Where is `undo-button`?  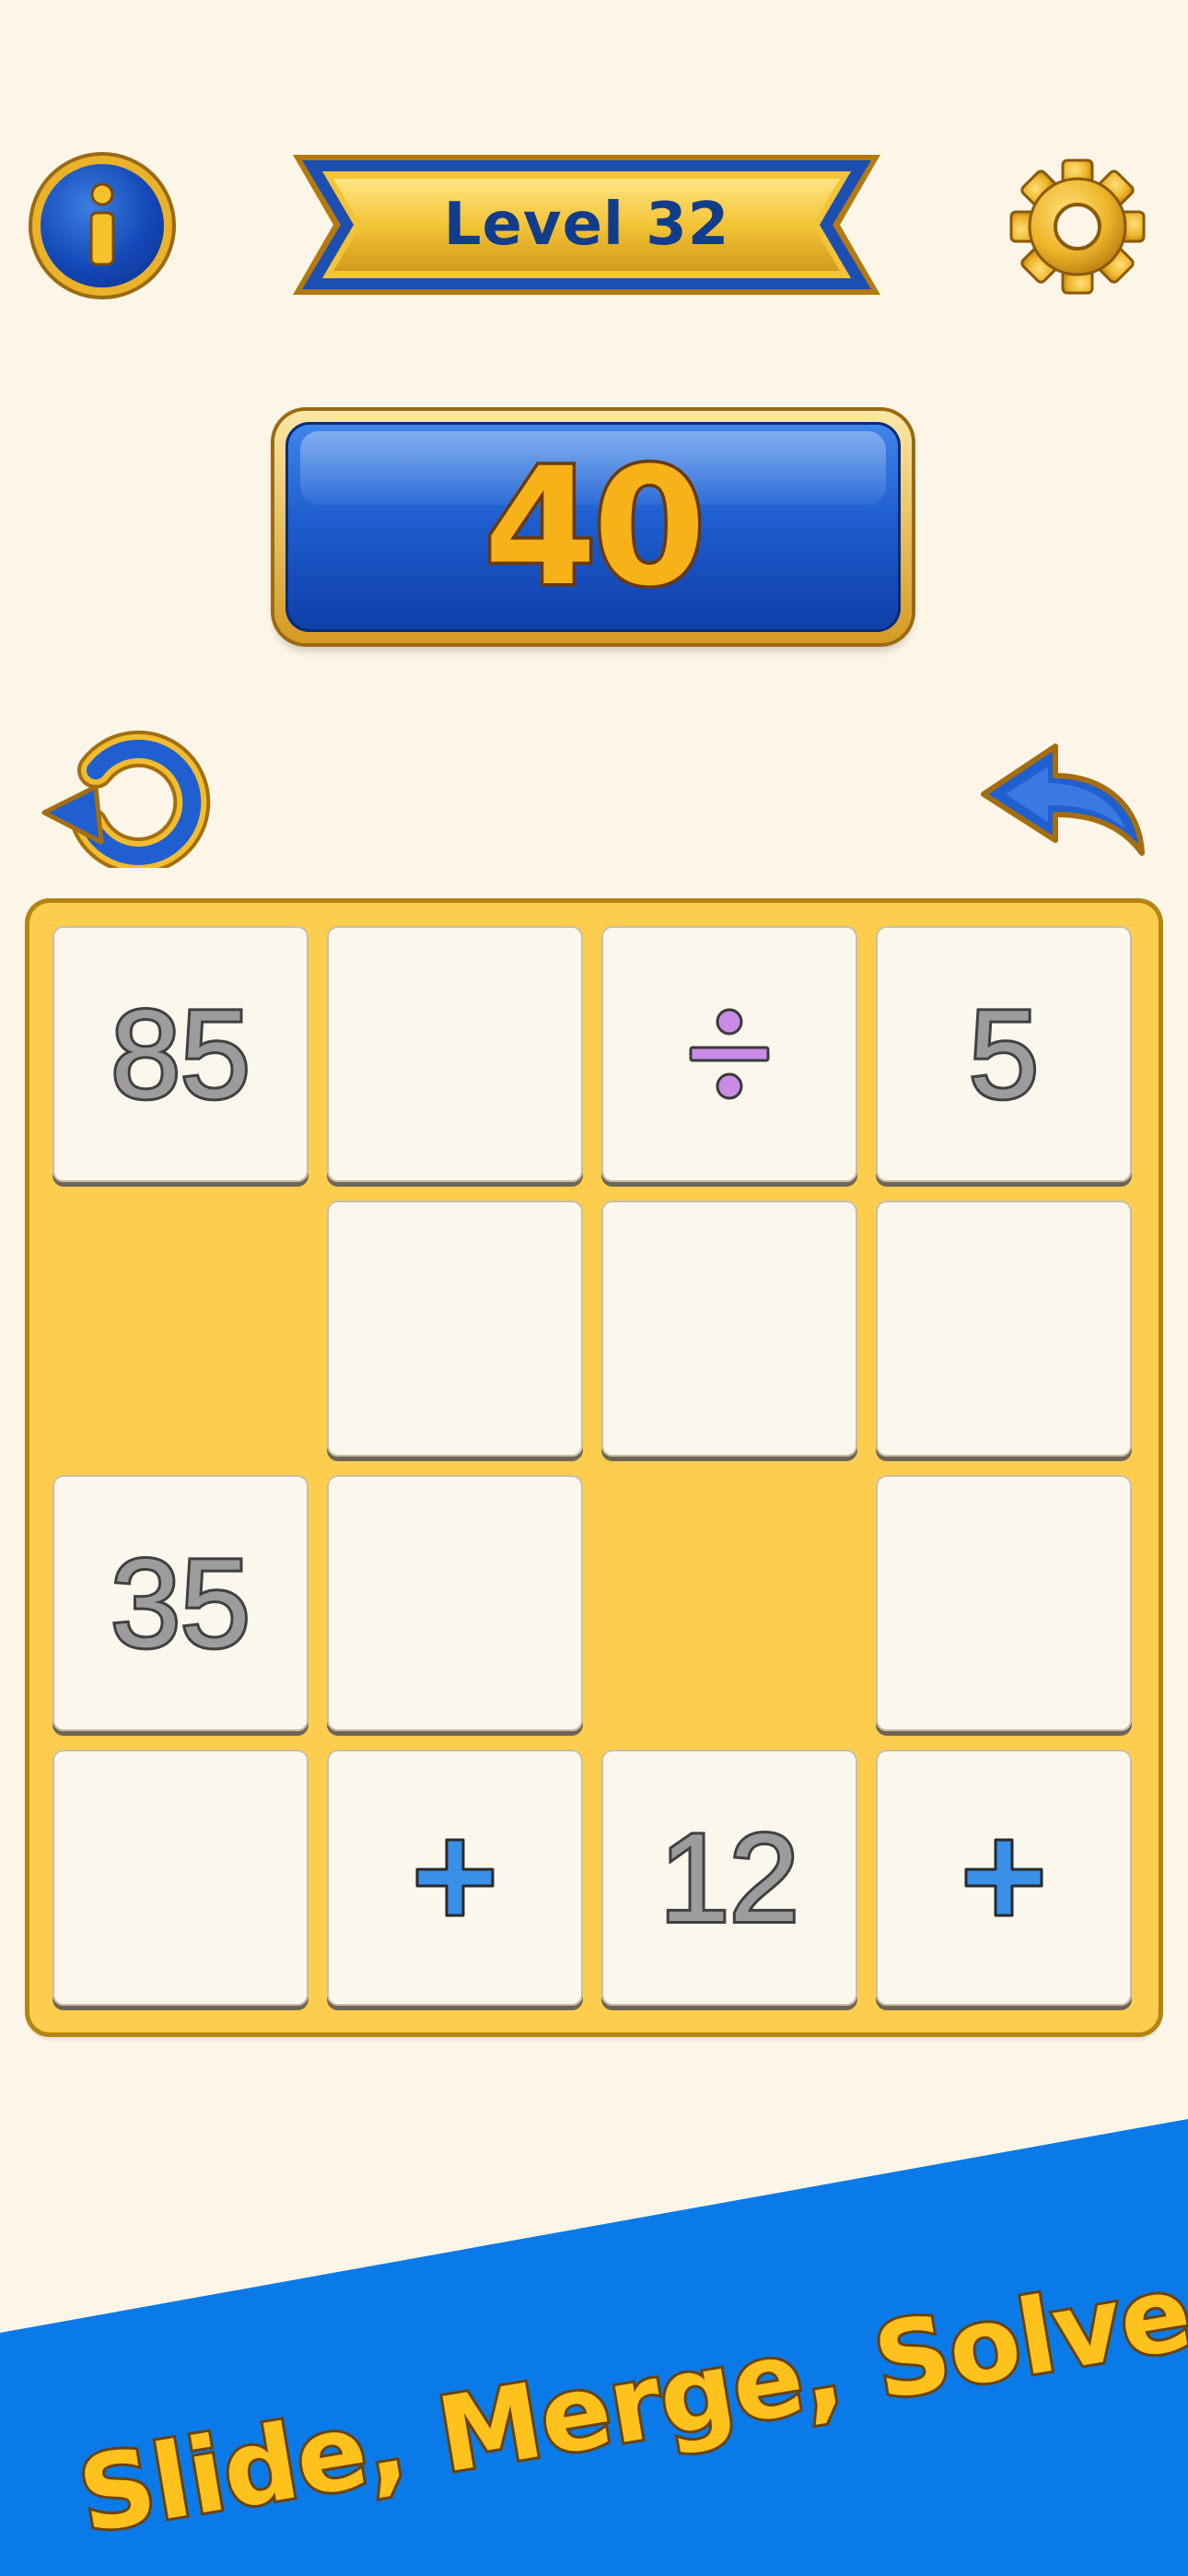 undo-button is located at coordinates (1064, 799).